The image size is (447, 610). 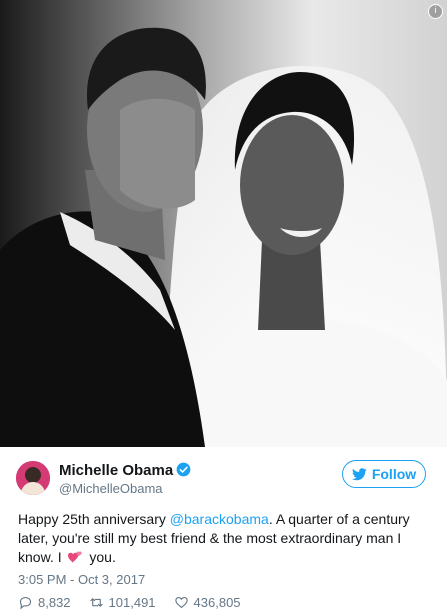 I want to click on tweet-actions: 8,832 101,491 436,805, so click(x=129, y=602).